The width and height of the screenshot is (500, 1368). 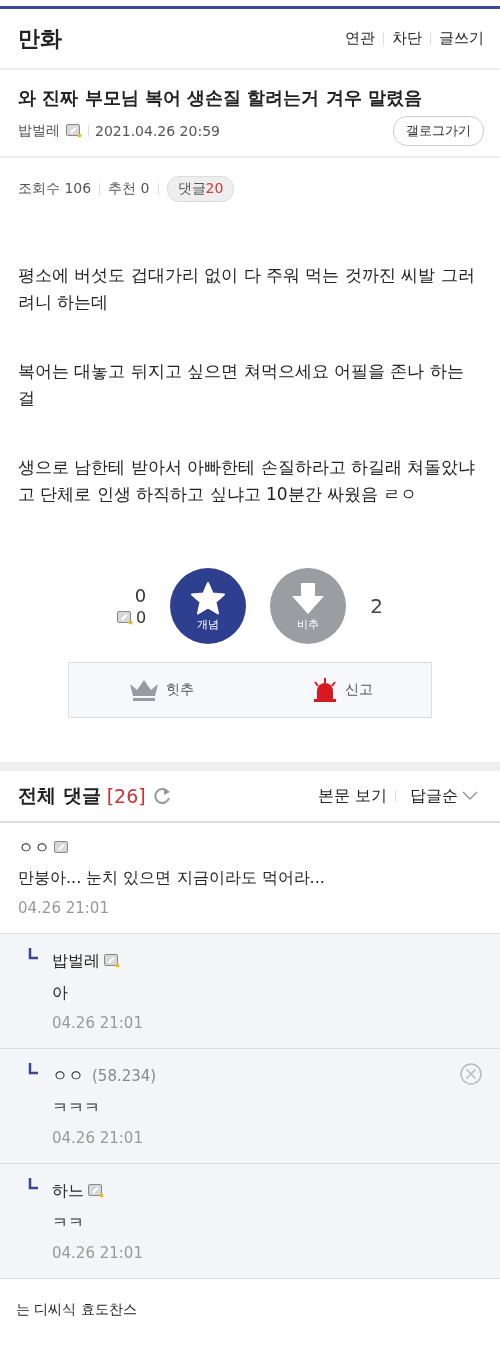 I want to click on body-paragraph: 복어는 대놓고 뒤지고 싶으면 쳐먹으세요 어필을 존나 하는 걸, so click(x=241, y=385).